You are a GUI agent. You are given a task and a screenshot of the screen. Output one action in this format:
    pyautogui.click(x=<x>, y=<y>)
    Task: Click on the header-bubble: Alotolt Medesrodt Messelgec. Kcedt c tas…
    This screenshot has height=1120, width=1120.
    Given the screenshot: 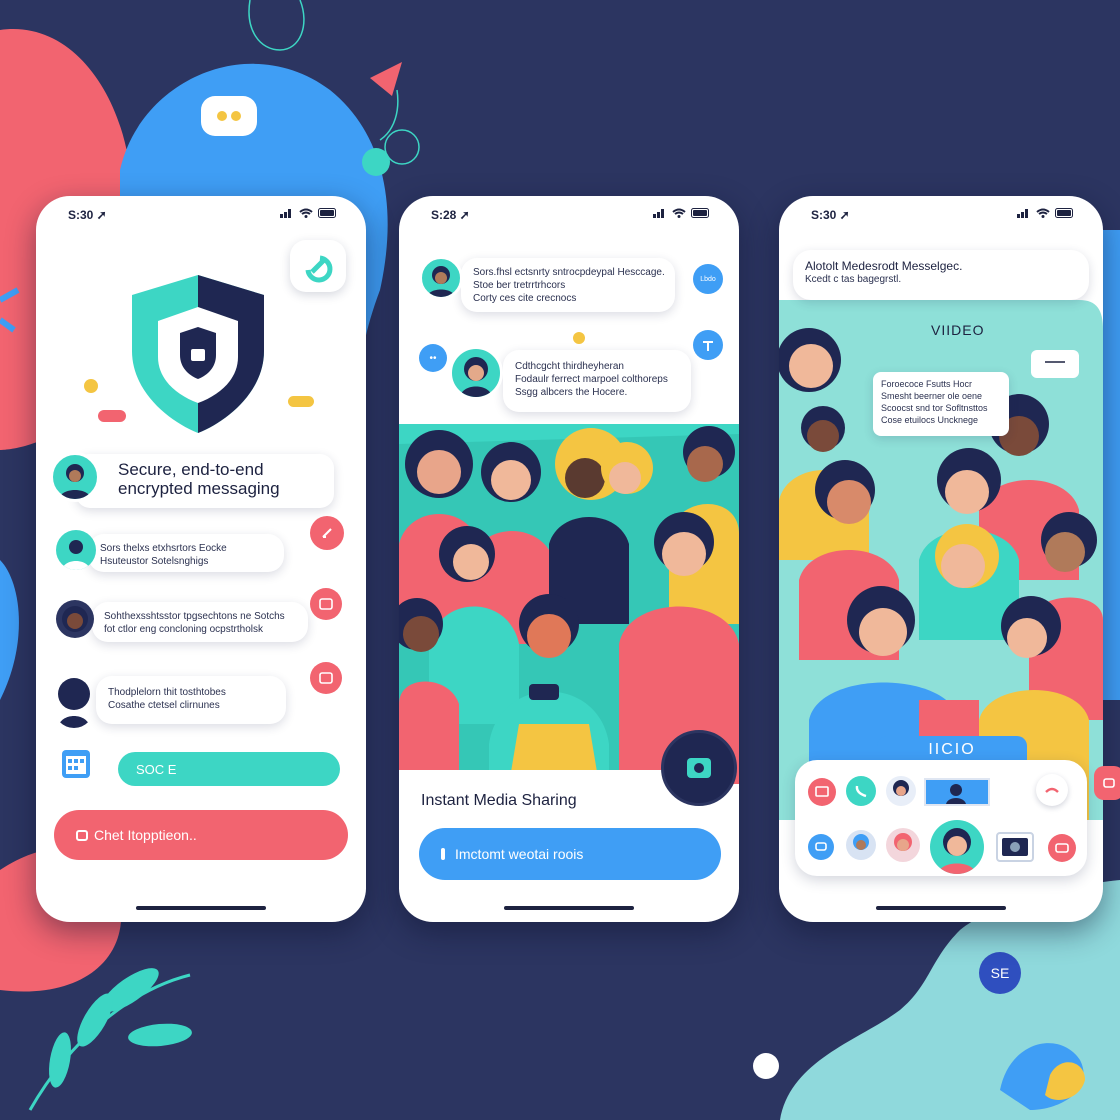 What is the action you would take?
    pyautogui.click(x=941, y=275)
    